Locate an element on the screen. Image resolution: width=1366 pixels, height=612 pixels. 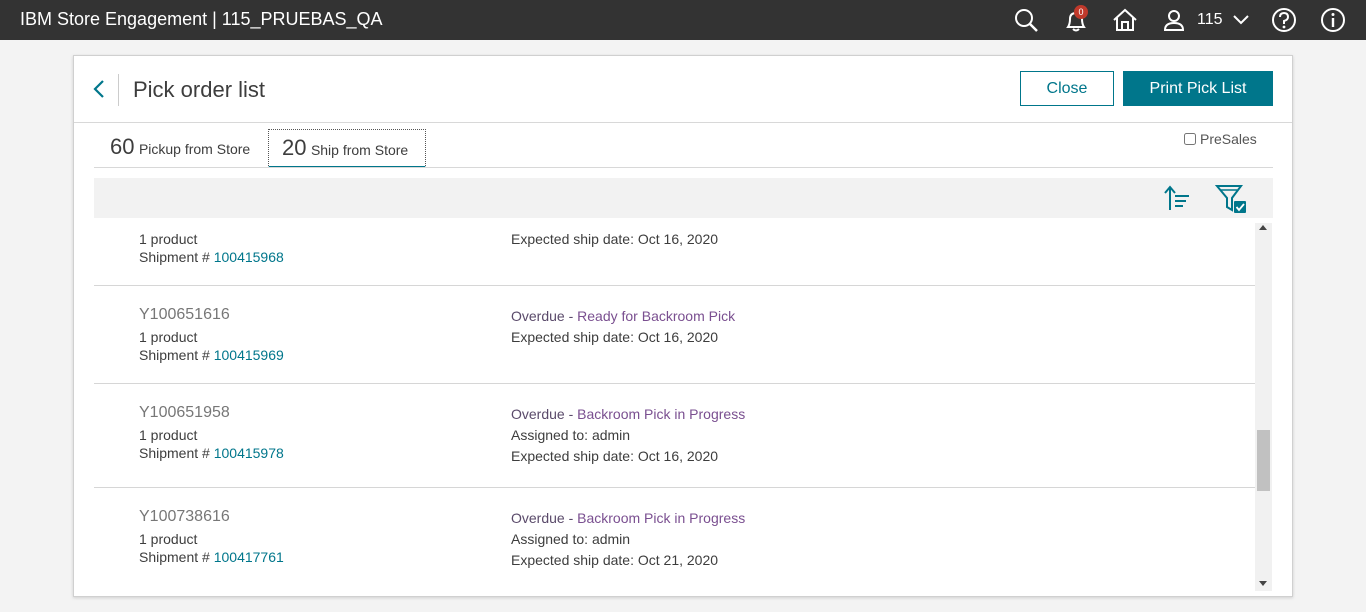
presales-label: PreSales is located at coordinates (1228, 139).